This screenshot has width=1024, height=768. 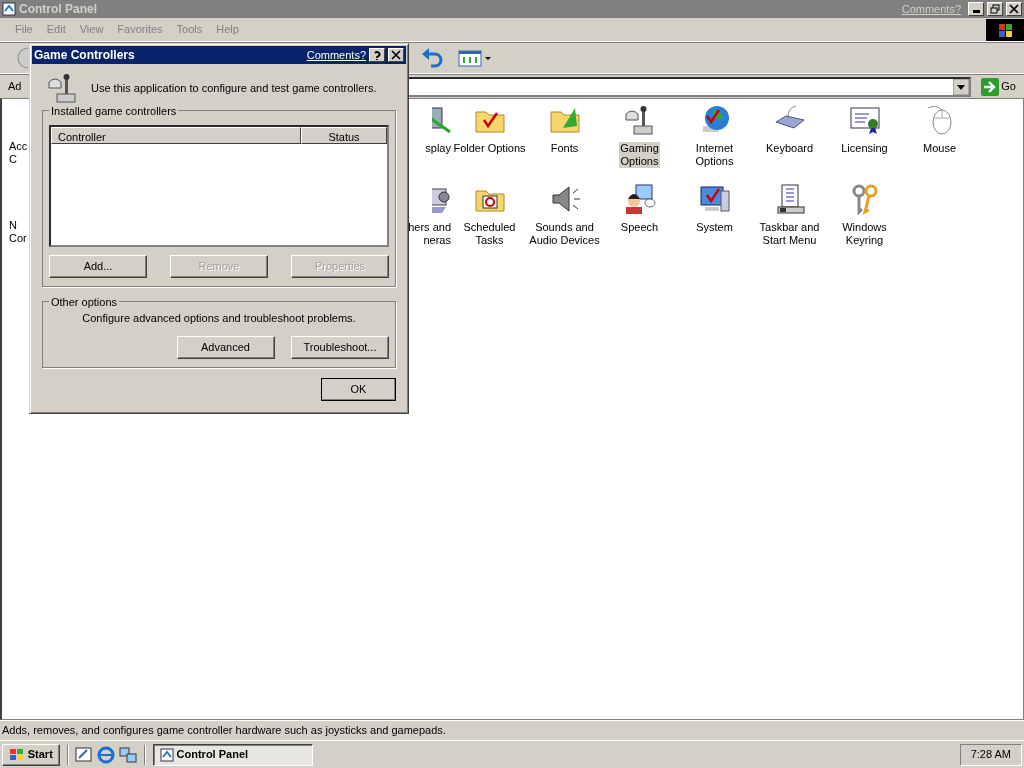 I want to click on restore-button, so click(x=995, y=9).